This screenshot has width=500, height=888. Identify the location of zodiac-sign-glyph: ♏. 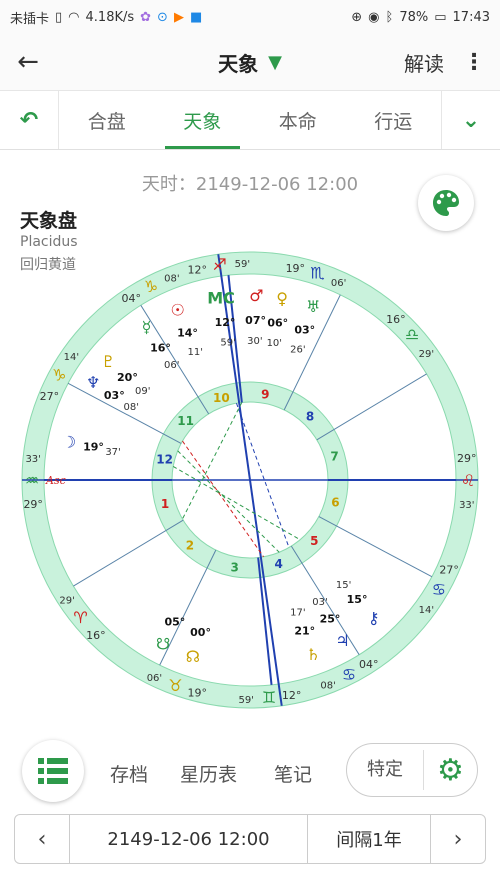
(317, 273).